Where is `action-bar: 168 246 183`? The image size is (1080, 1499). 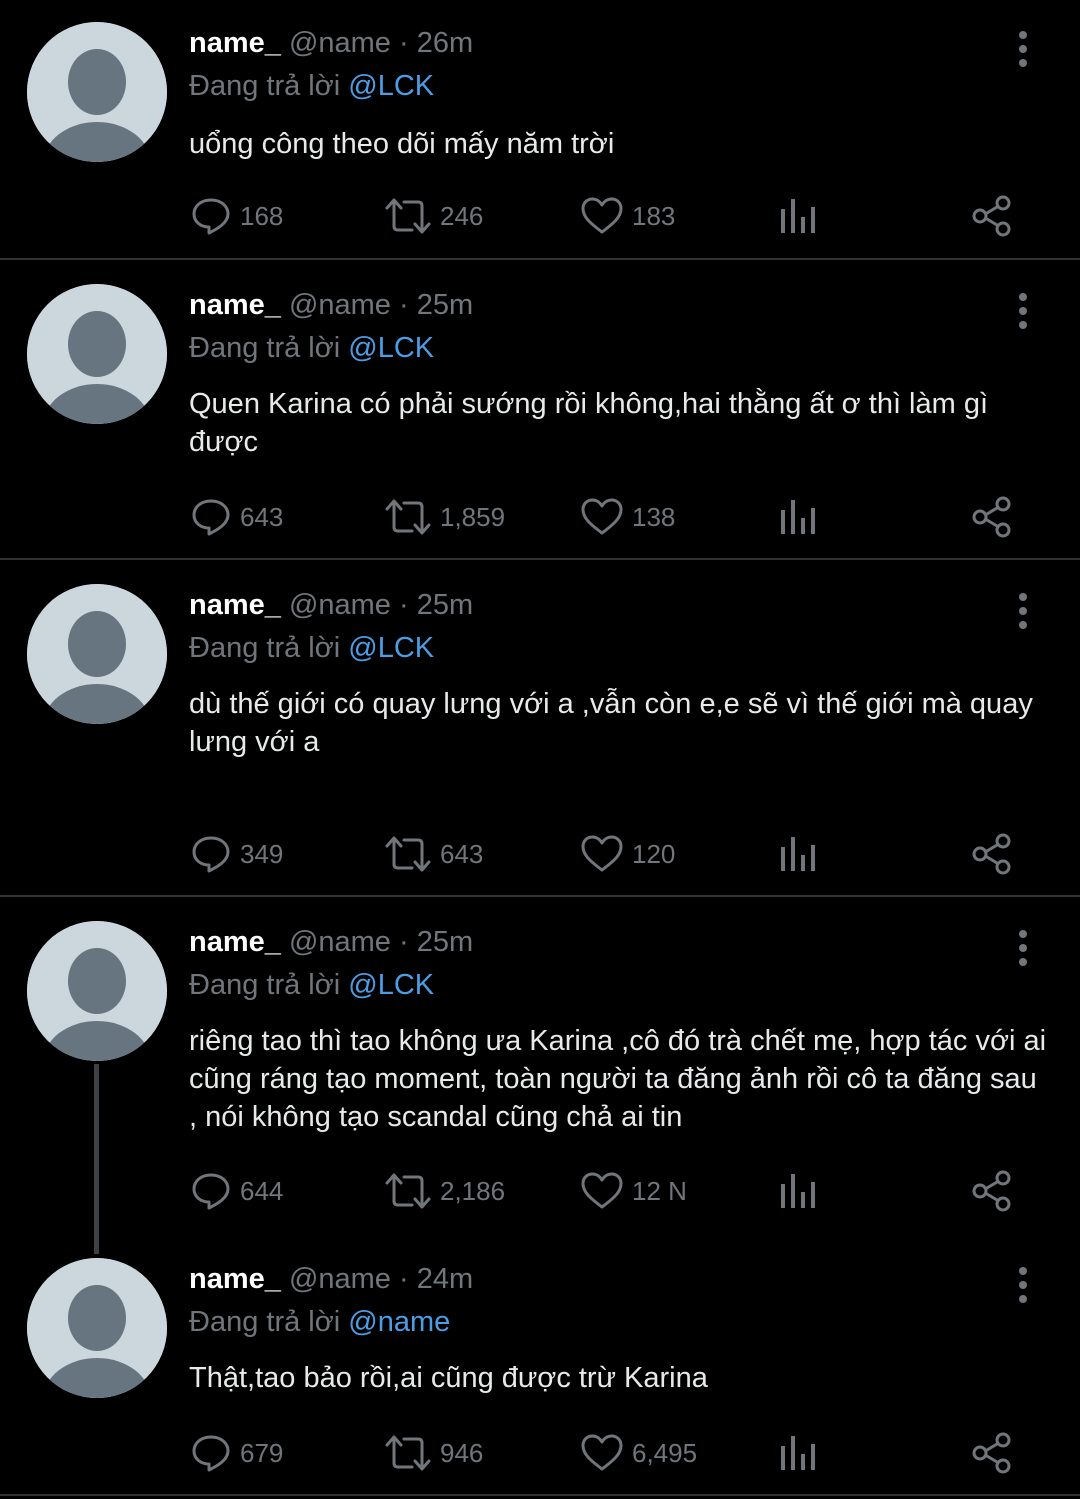 action-bar: 168 246 183 is located at coordinates (540, 216).